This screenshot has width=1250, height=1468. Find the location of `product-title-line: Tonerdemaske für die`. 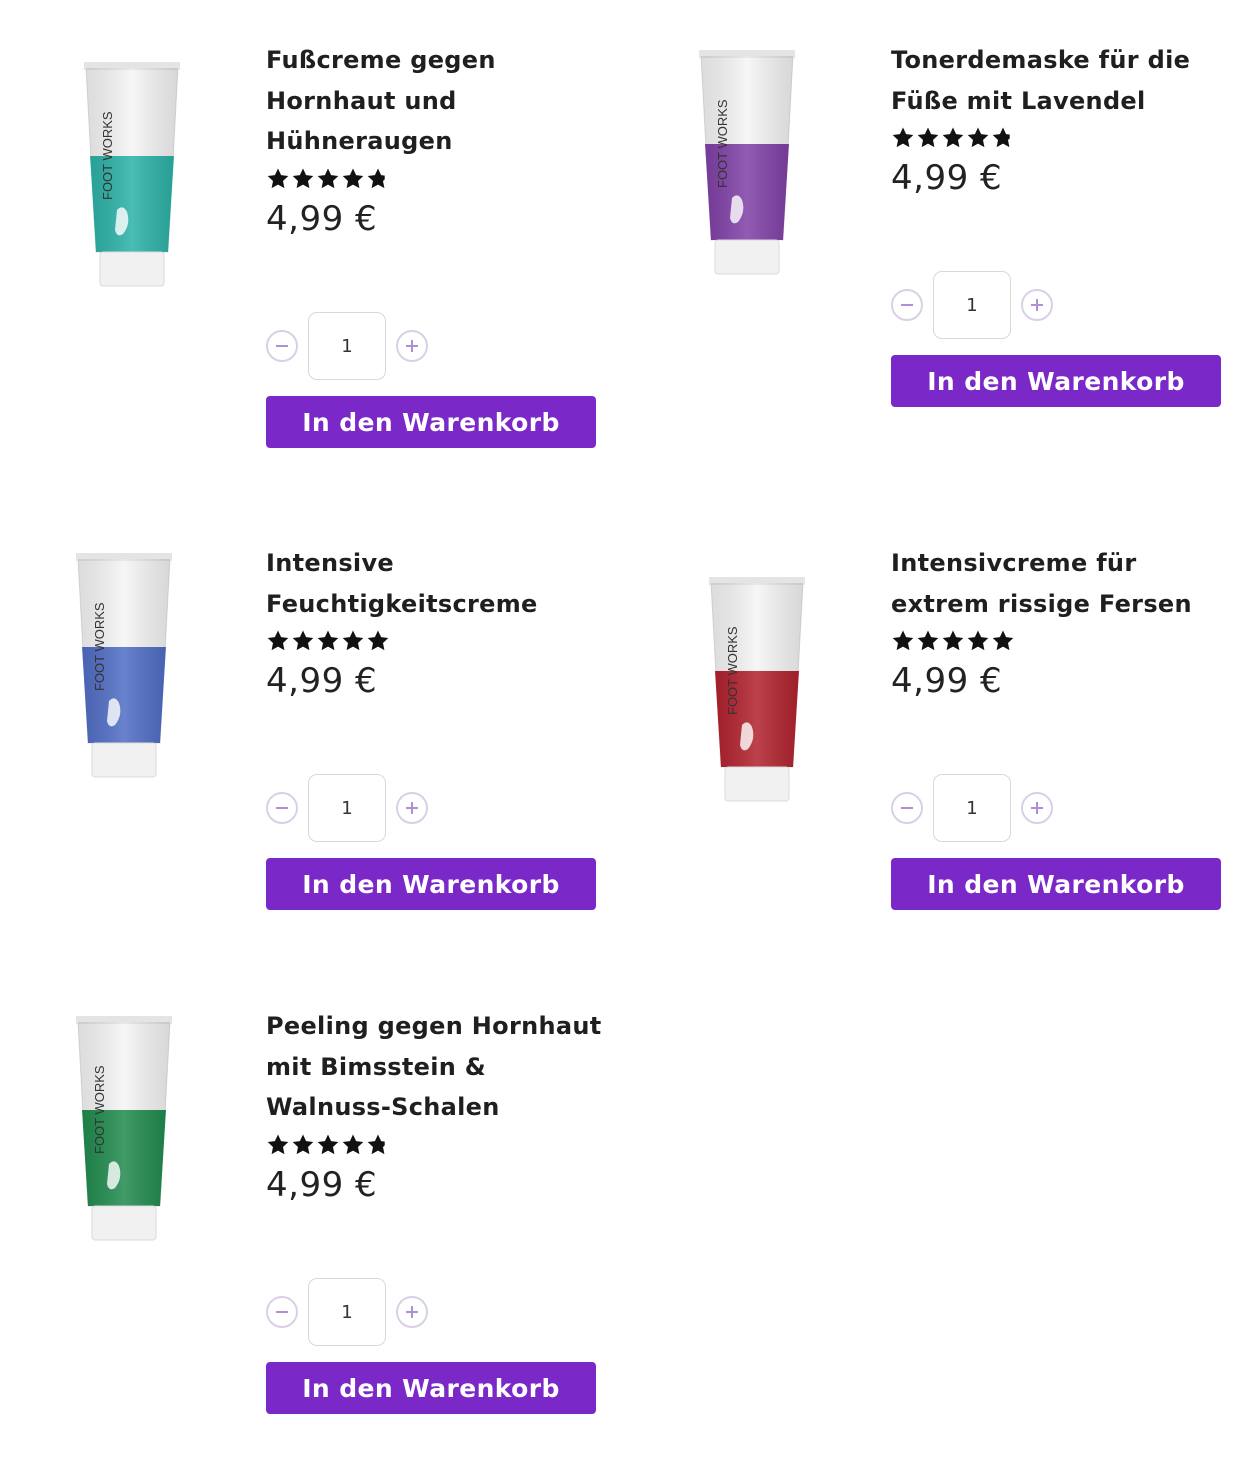

product-title-line: Tonerdemaske für die is located at coordinates (1041, 60).